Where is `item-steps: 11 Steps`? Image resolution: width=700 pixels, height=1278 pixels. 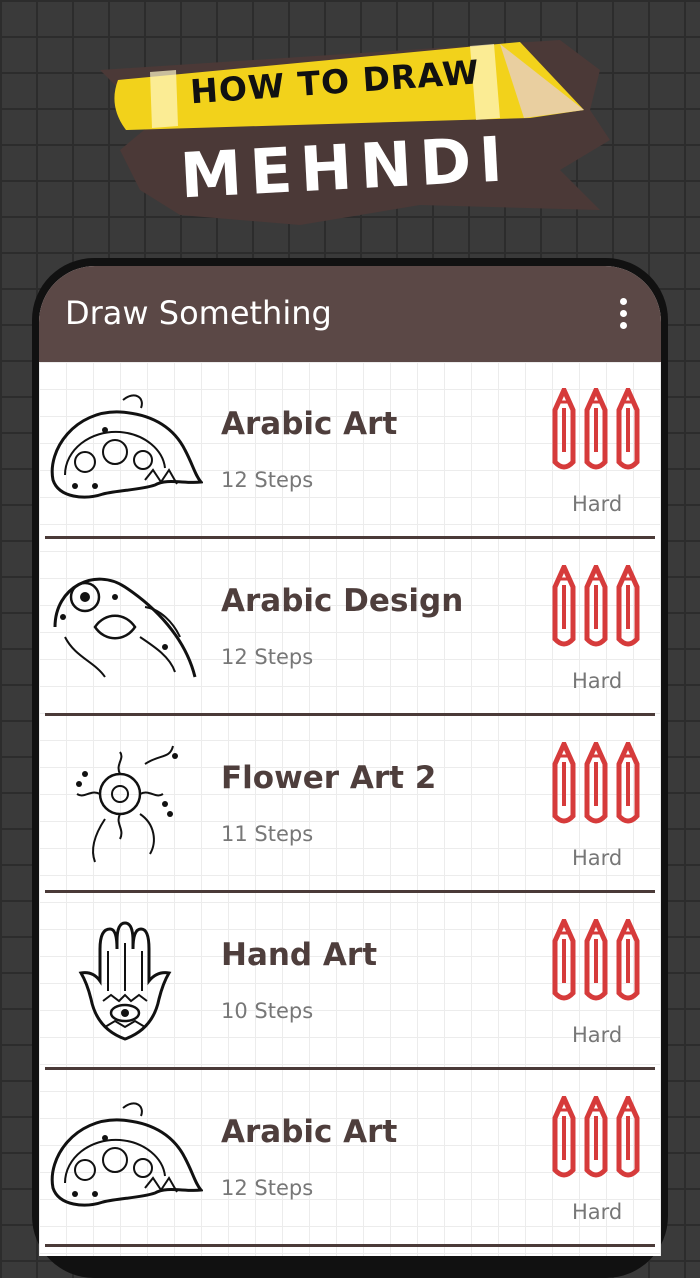 item-steps: 11 Steps is located at coordinates (267, 834).